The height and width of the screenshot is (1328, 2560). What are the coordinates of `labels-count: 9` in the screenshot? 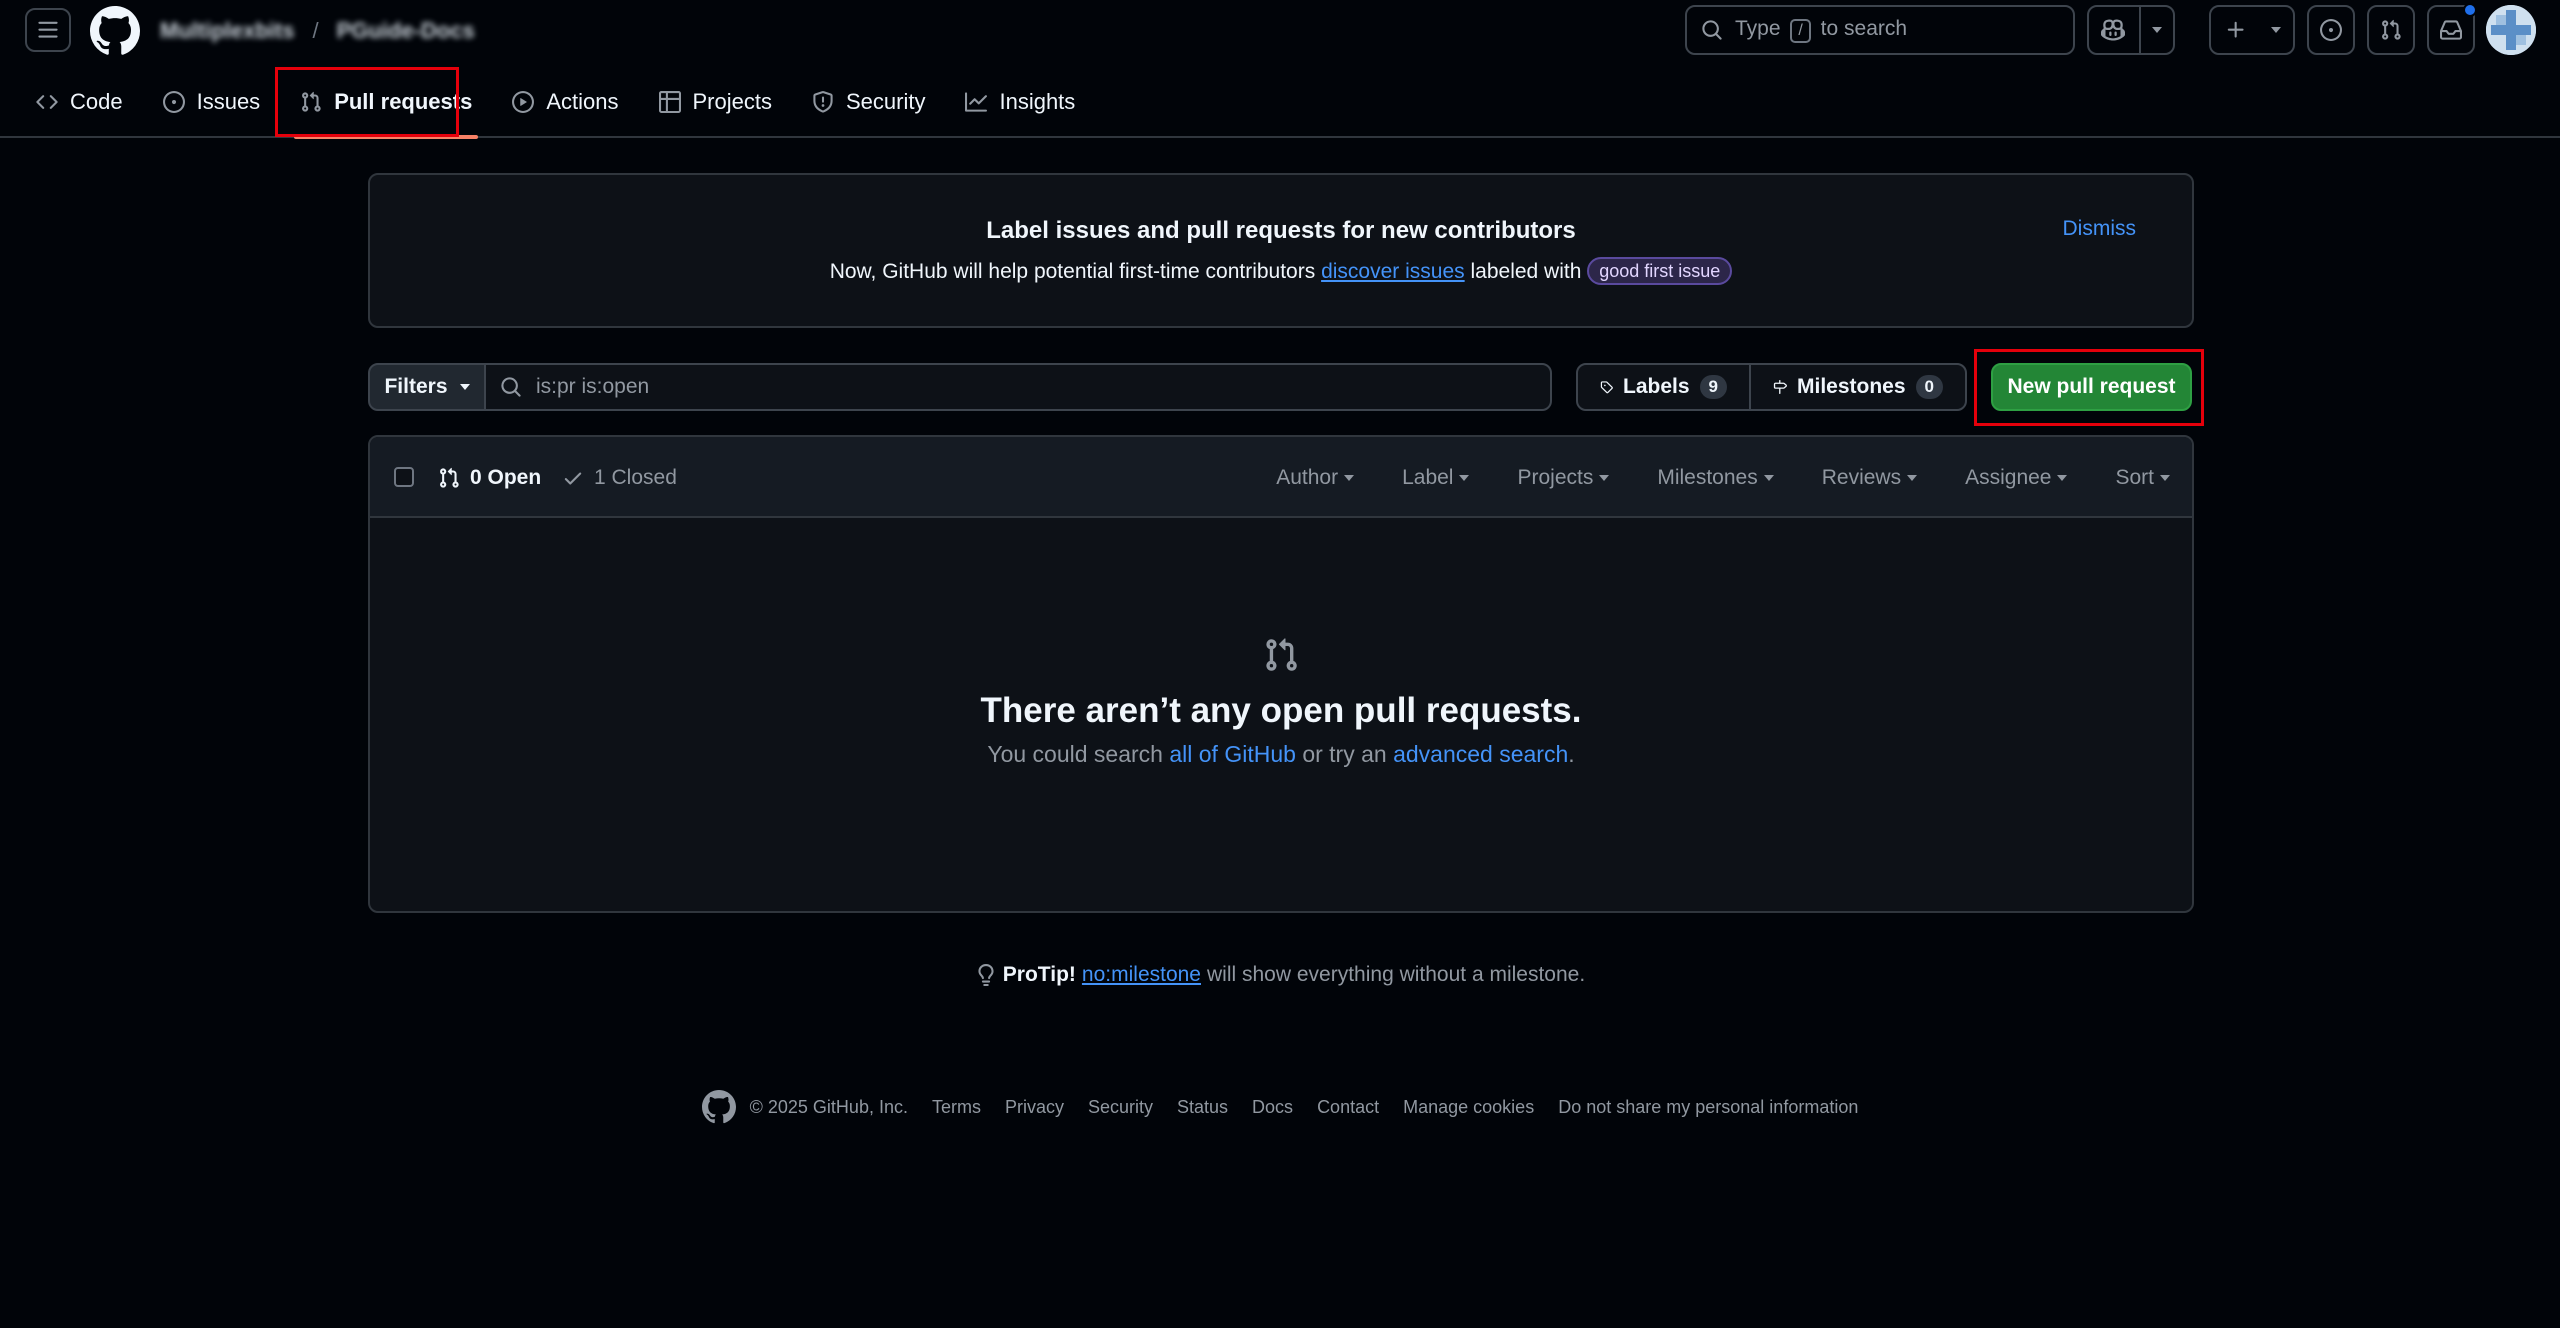 It's located at (1713, 387).